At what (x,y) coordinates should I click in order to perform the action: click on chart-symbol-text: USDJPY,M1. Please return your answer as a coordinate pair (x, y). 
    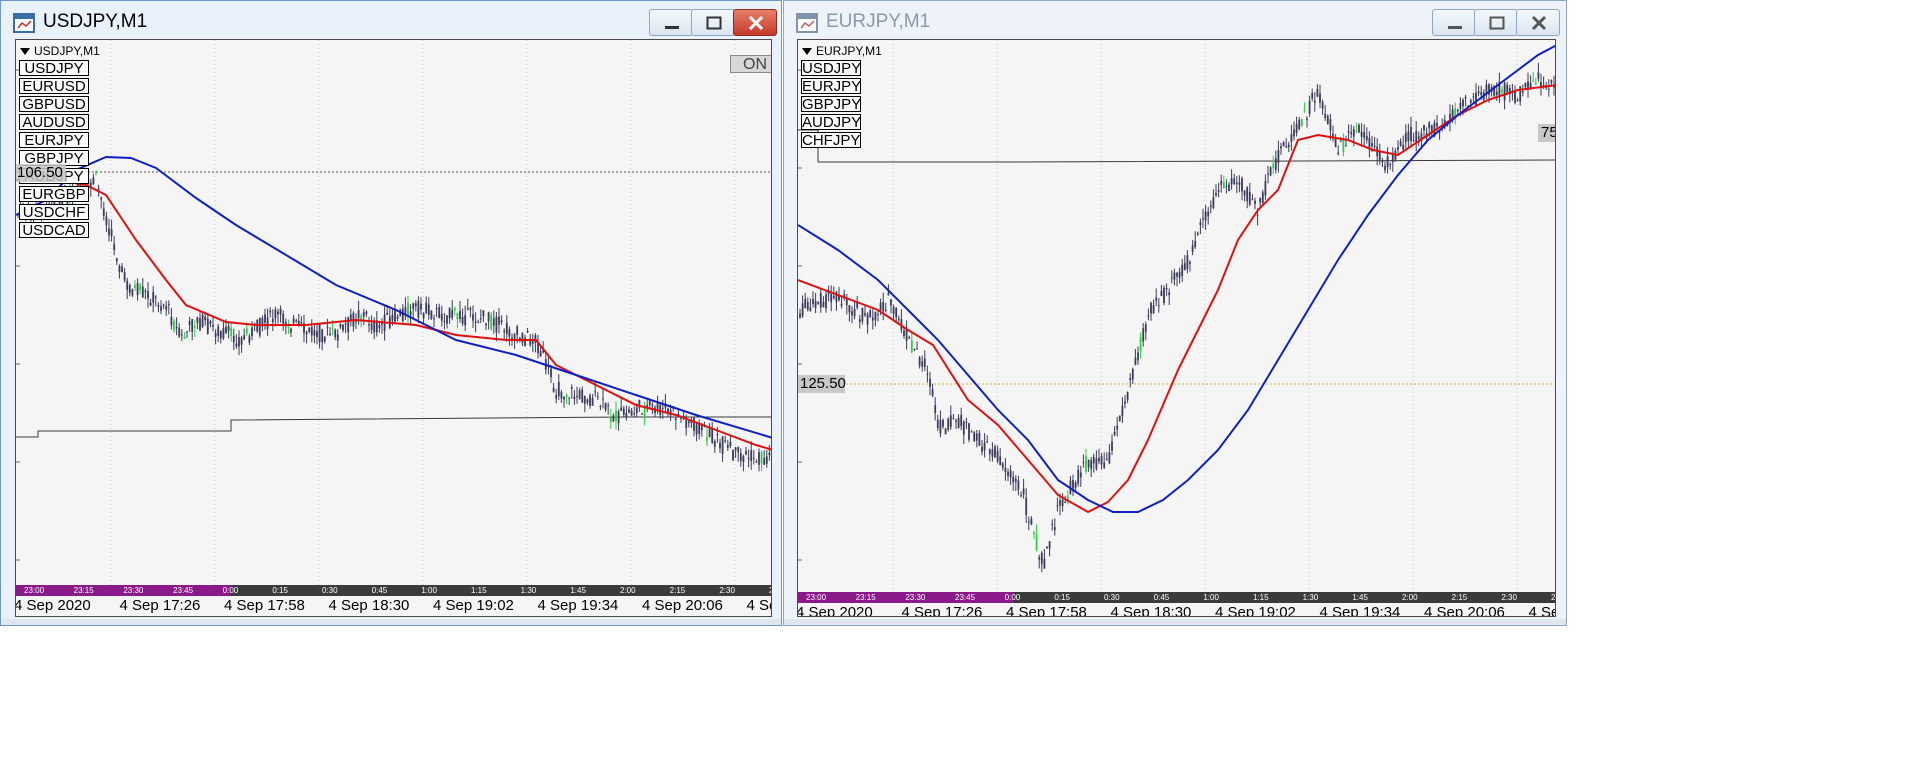
    Looking at the image, I should click on (67, 51).